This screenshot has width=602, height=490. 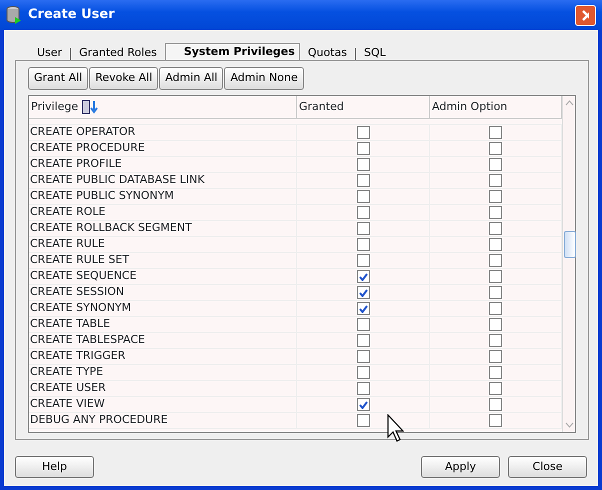 What do you see at coordinates (68, 212) in the screenshot?
I see `privilege-name: CREATE ROLE` at bounding box center [68, 212].